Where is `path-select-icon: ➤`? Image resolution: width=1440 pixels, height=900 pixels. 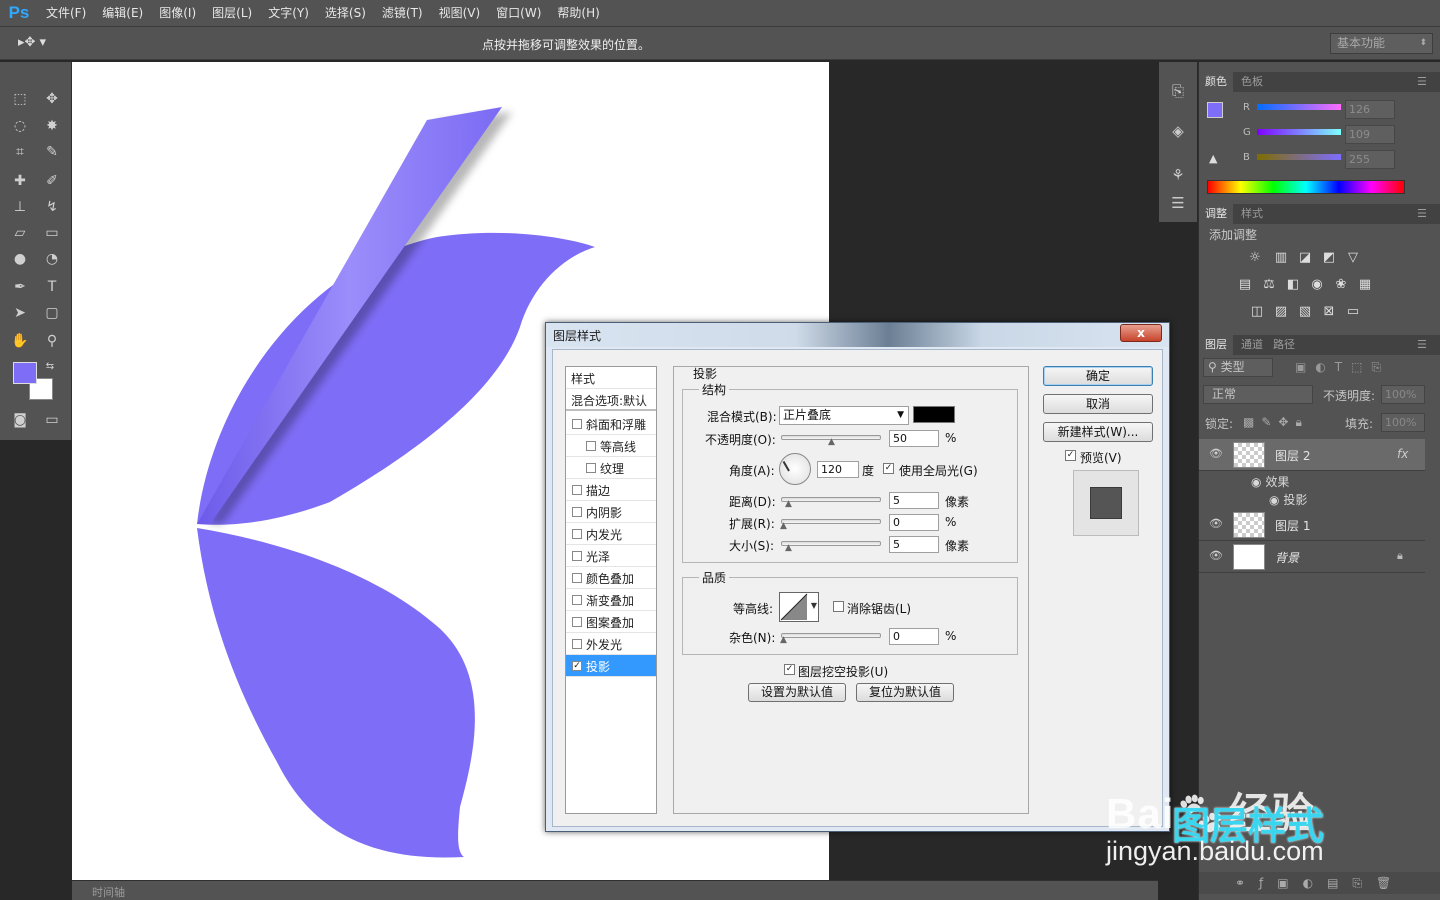 path-select-icon: ➤ is located at coordinates (20, 313).